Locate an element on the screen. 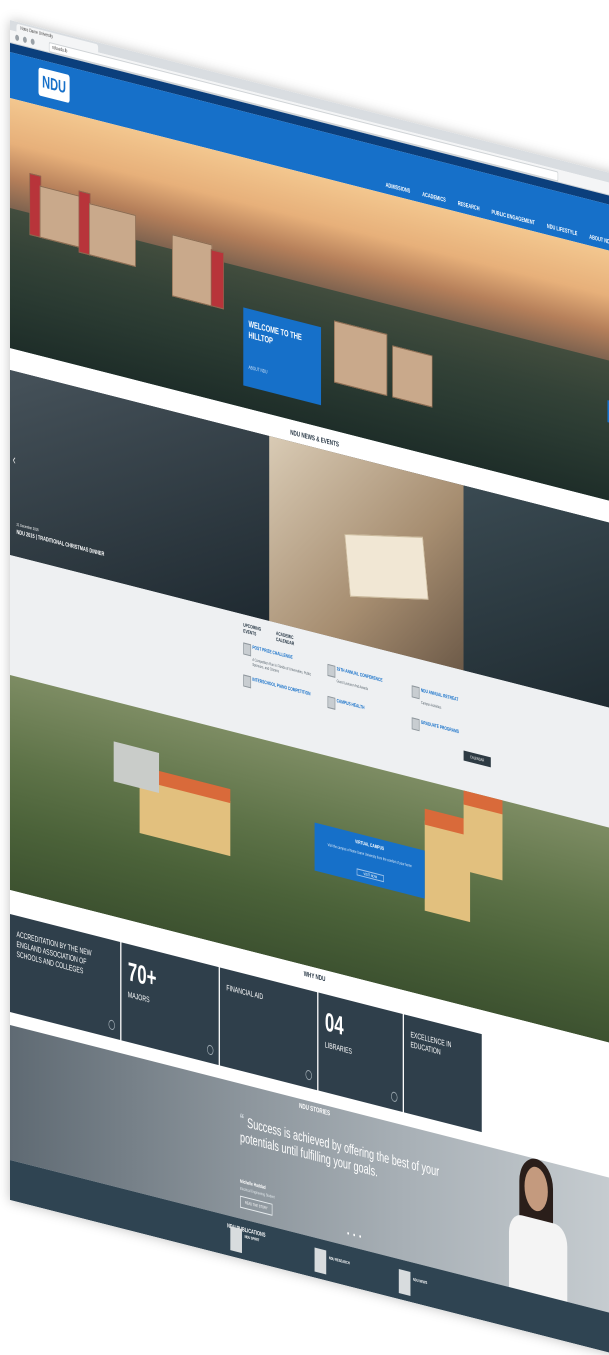  why-box-excellence: EXCELLENCE IN EDUCATION is located at coordinates (442, 1073).